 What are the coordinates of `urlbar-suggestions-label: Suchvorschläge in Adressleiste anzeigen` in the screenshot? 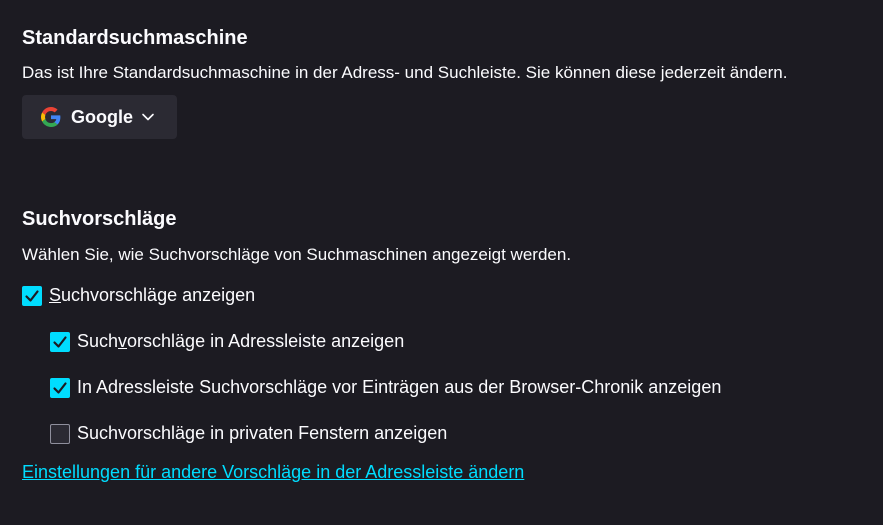 It's located at (241, 341).